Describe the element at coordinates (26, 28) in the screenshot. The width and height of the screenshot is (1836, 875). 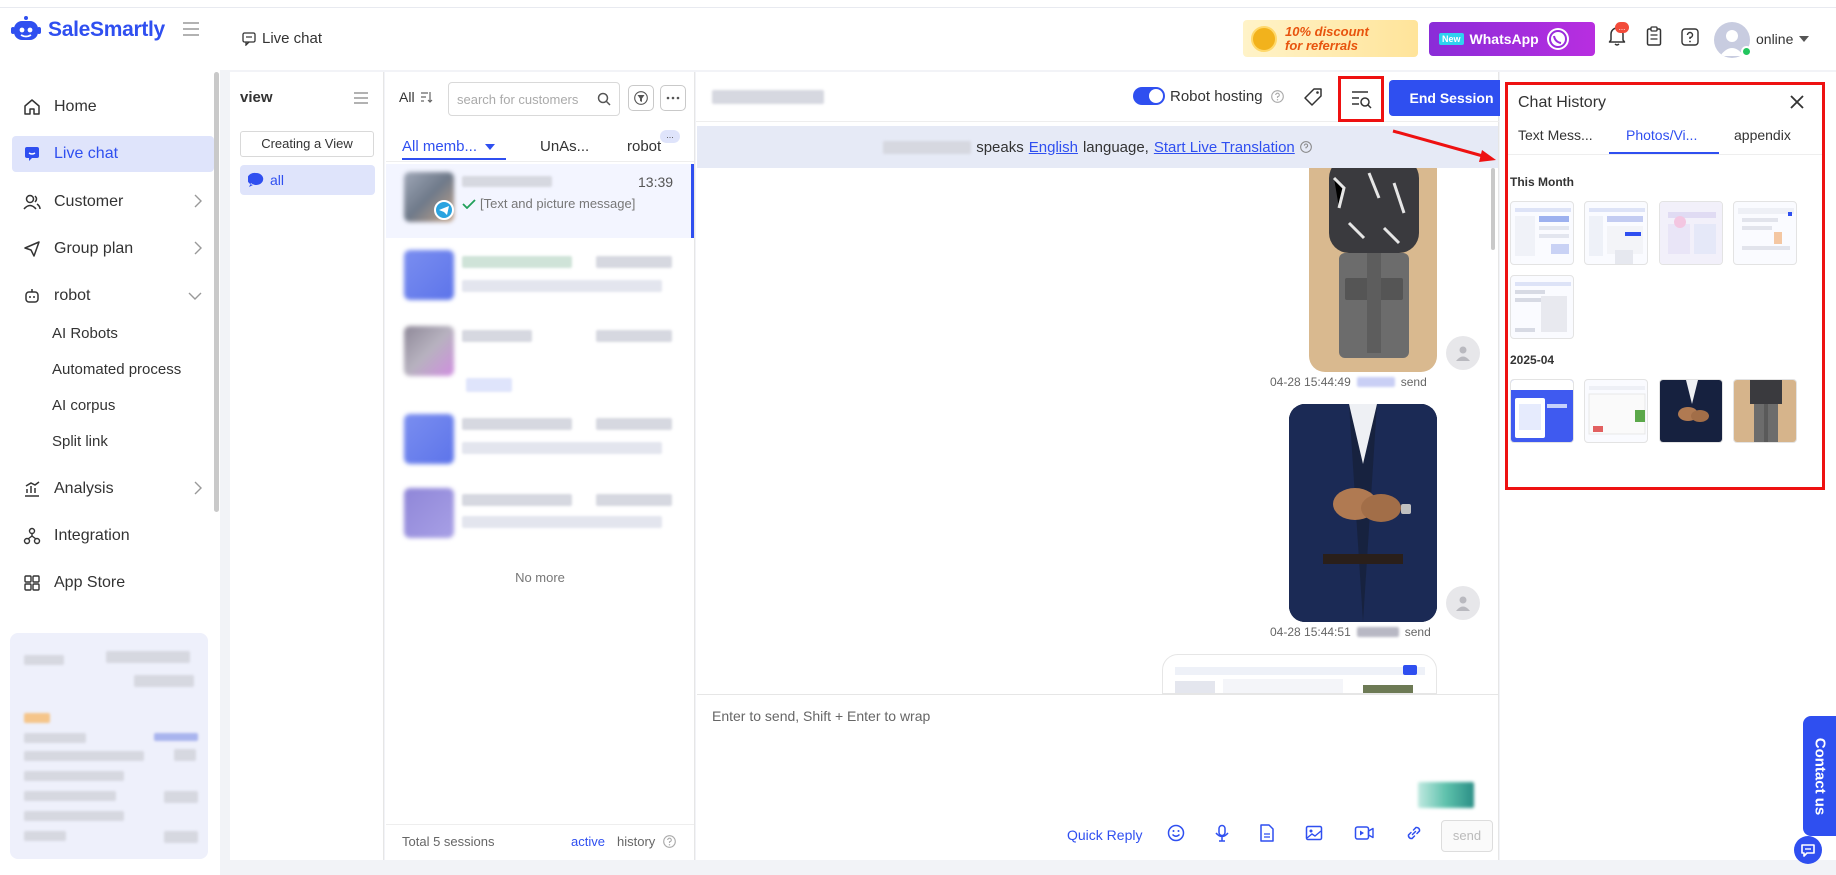
I see `robot-logo-icon` at that location.